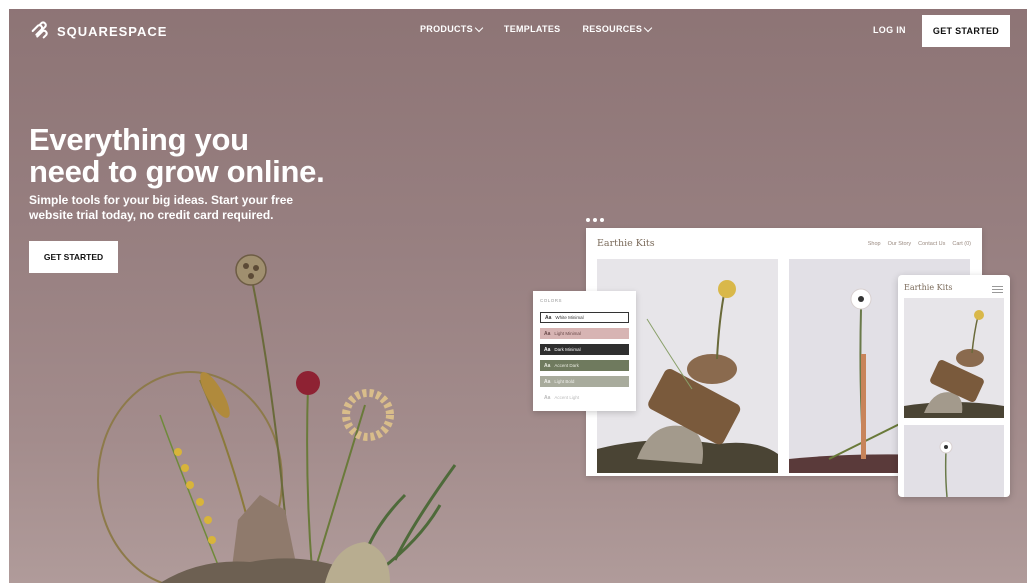  Describe the element at coordinates (961, 244) in the screenshot. I see `preview-nav-cart: Cart (0)` at that location.